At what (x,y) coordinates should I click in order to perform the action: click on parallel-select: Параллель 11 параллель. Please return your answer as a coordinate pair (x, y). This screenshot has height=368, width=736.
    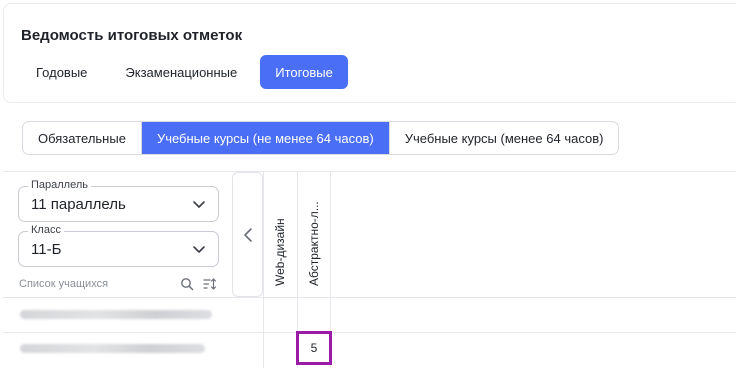
    Looking at the image, I should click on (118, 200).